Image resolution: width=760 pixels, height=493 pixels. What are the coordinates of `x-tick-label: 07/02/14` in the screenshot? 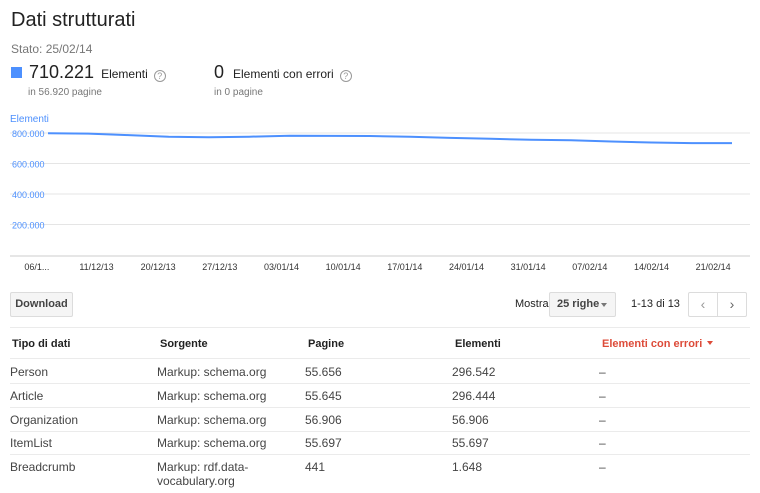 It's located at (589, 267).